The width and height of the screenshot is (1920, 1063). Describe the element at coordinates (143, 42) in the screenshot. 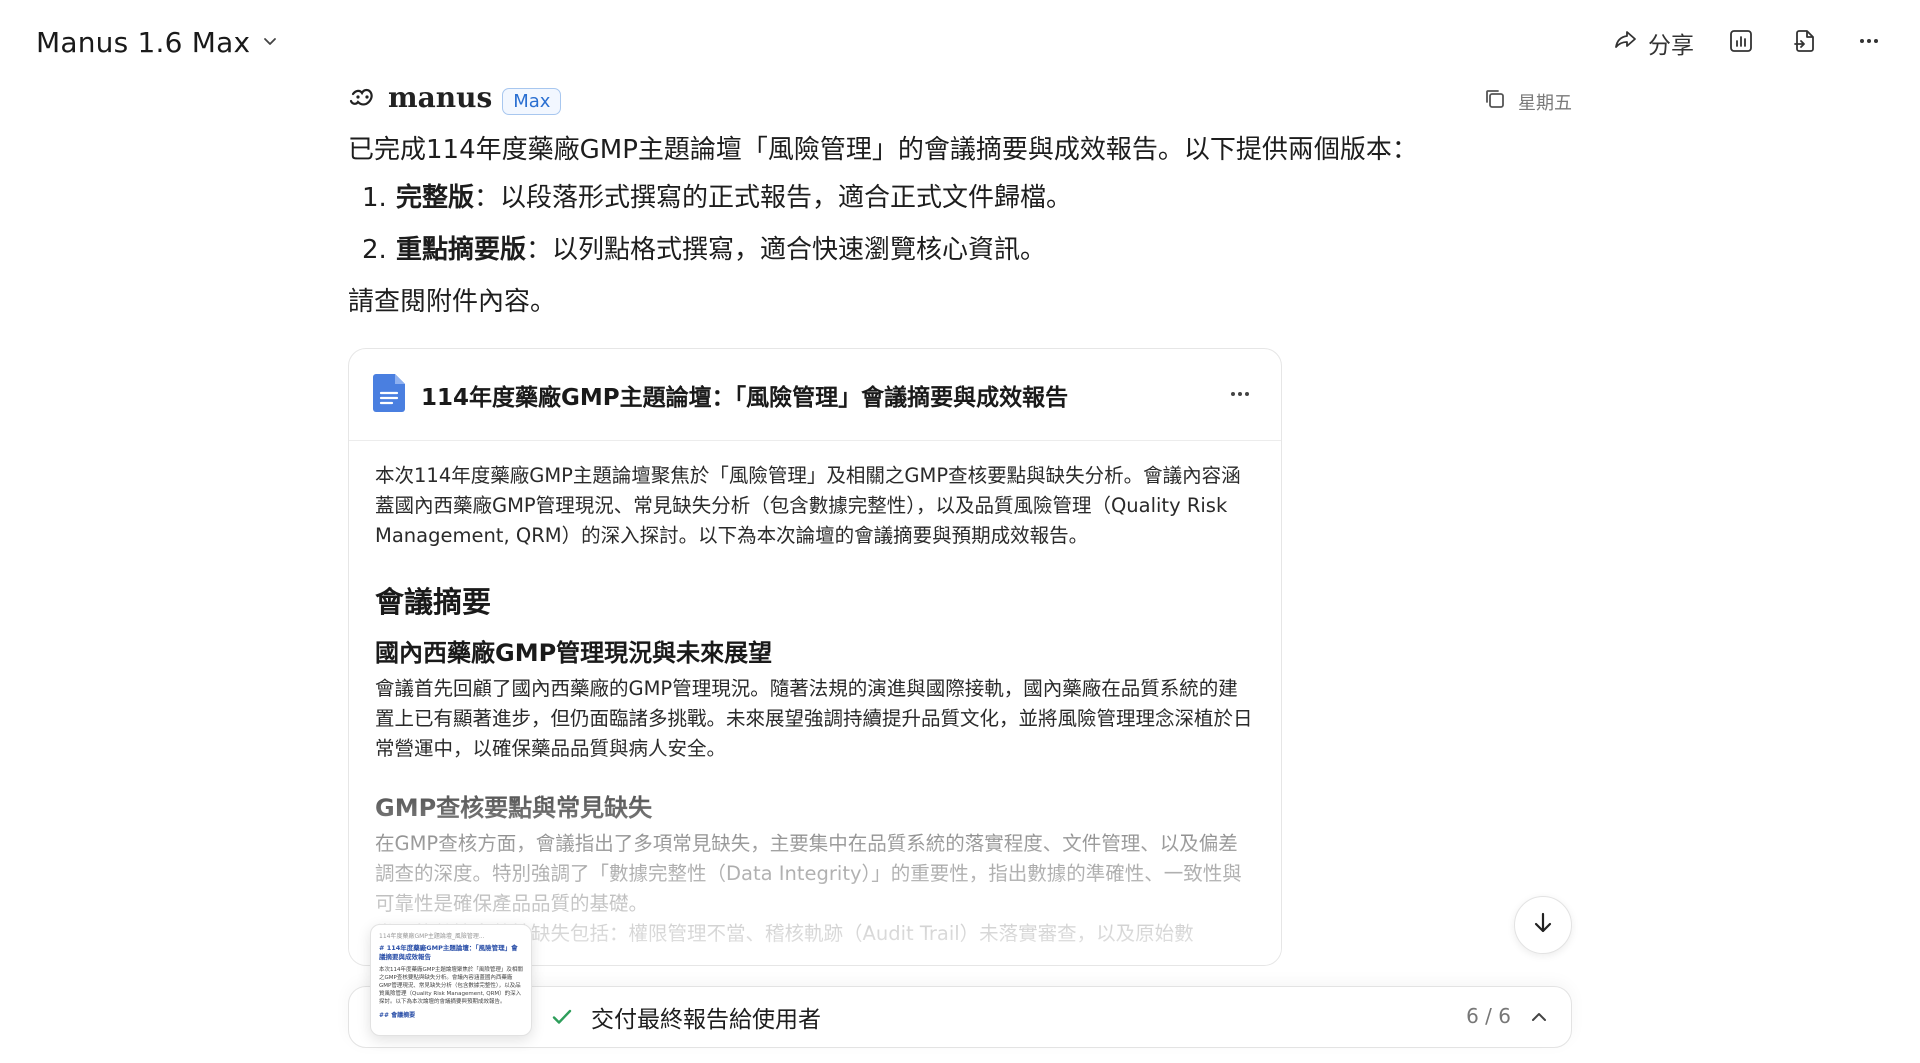

I see `model-name: Manus 1.6 Max` at that location.